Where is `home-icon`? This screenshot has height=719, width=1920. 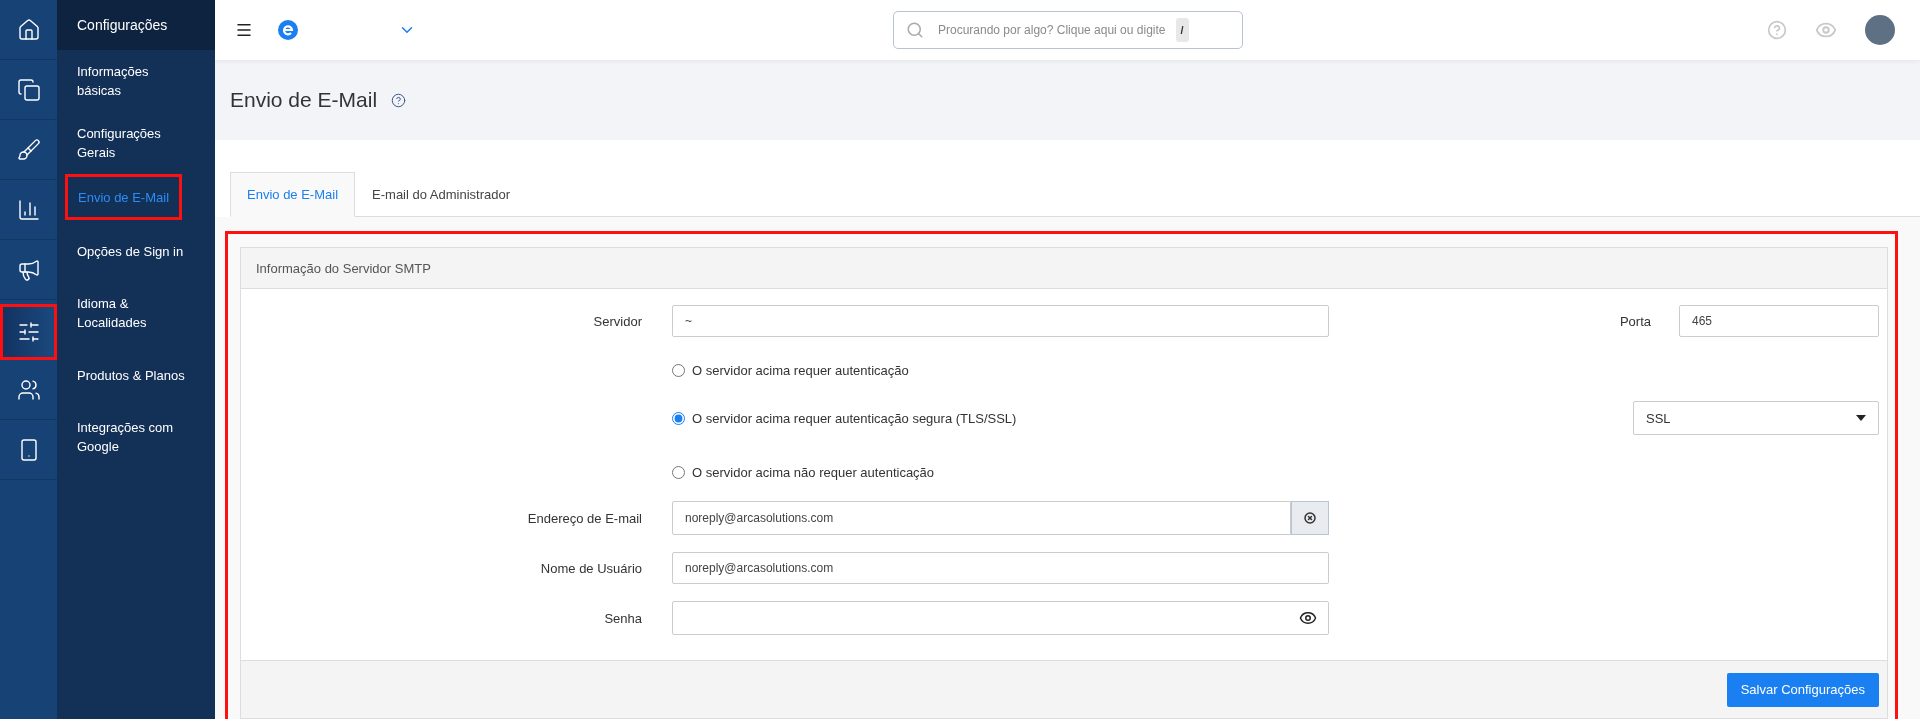
home-icon is located at coordinates (28, 29).